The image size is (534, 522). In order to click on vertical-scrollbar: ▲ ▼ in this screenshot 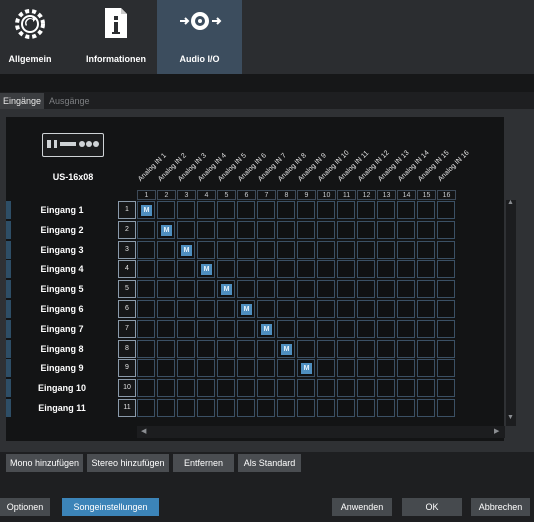, I will do `click(511, 312)`.